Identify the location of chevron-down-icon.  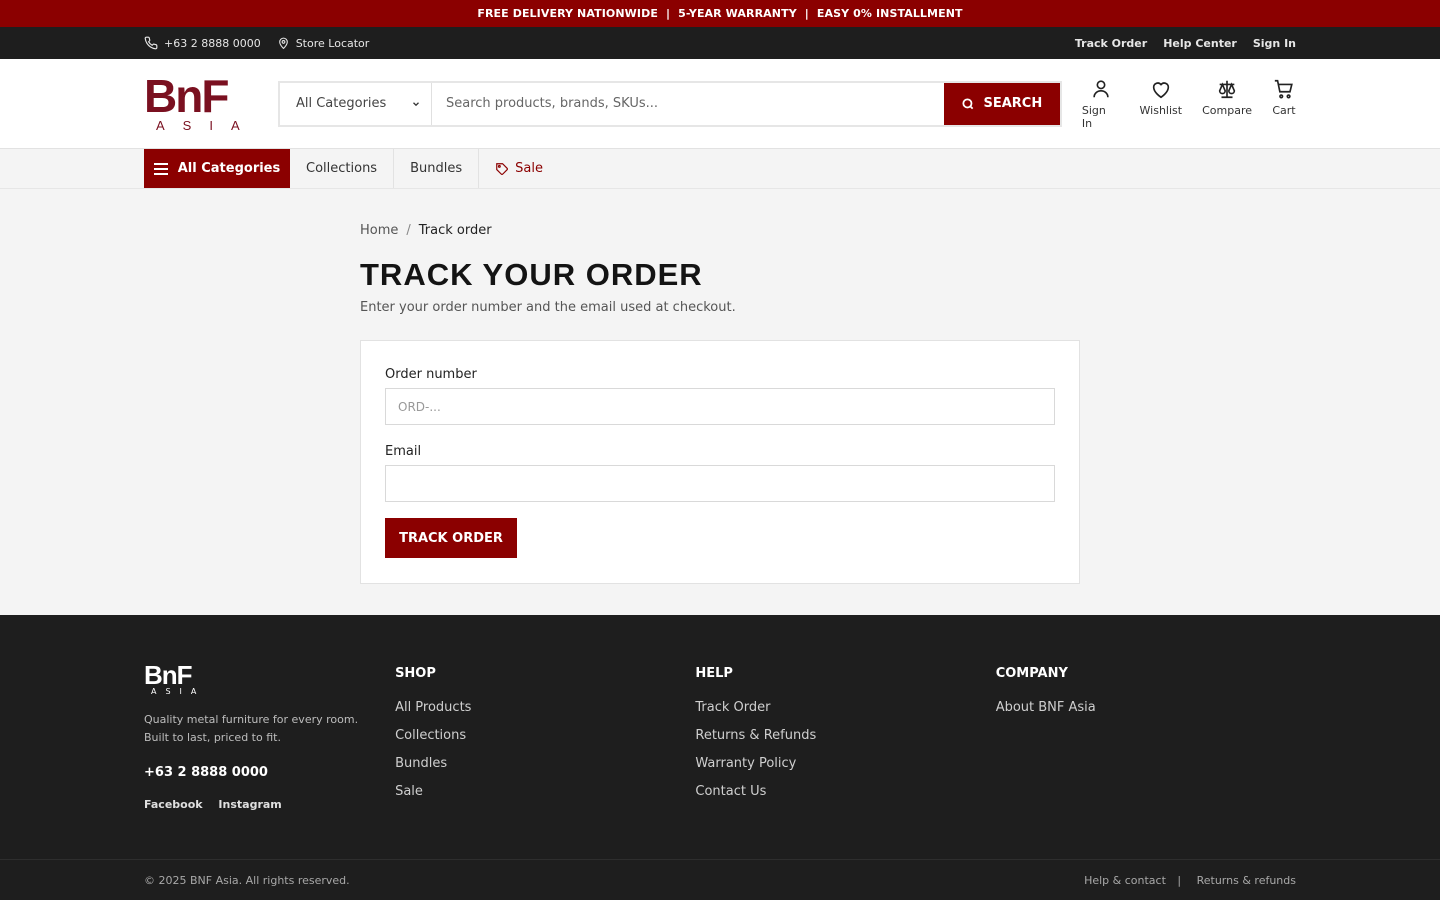
(416, 103).